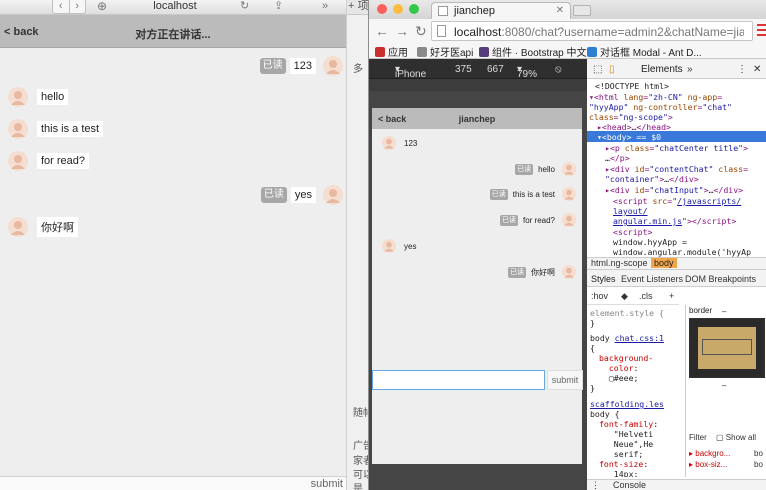 The height and width of the screenshot is (490, 766). Describe the element at coordinates (592, 348) in the screenshot. I see `style-line: {` at that location.